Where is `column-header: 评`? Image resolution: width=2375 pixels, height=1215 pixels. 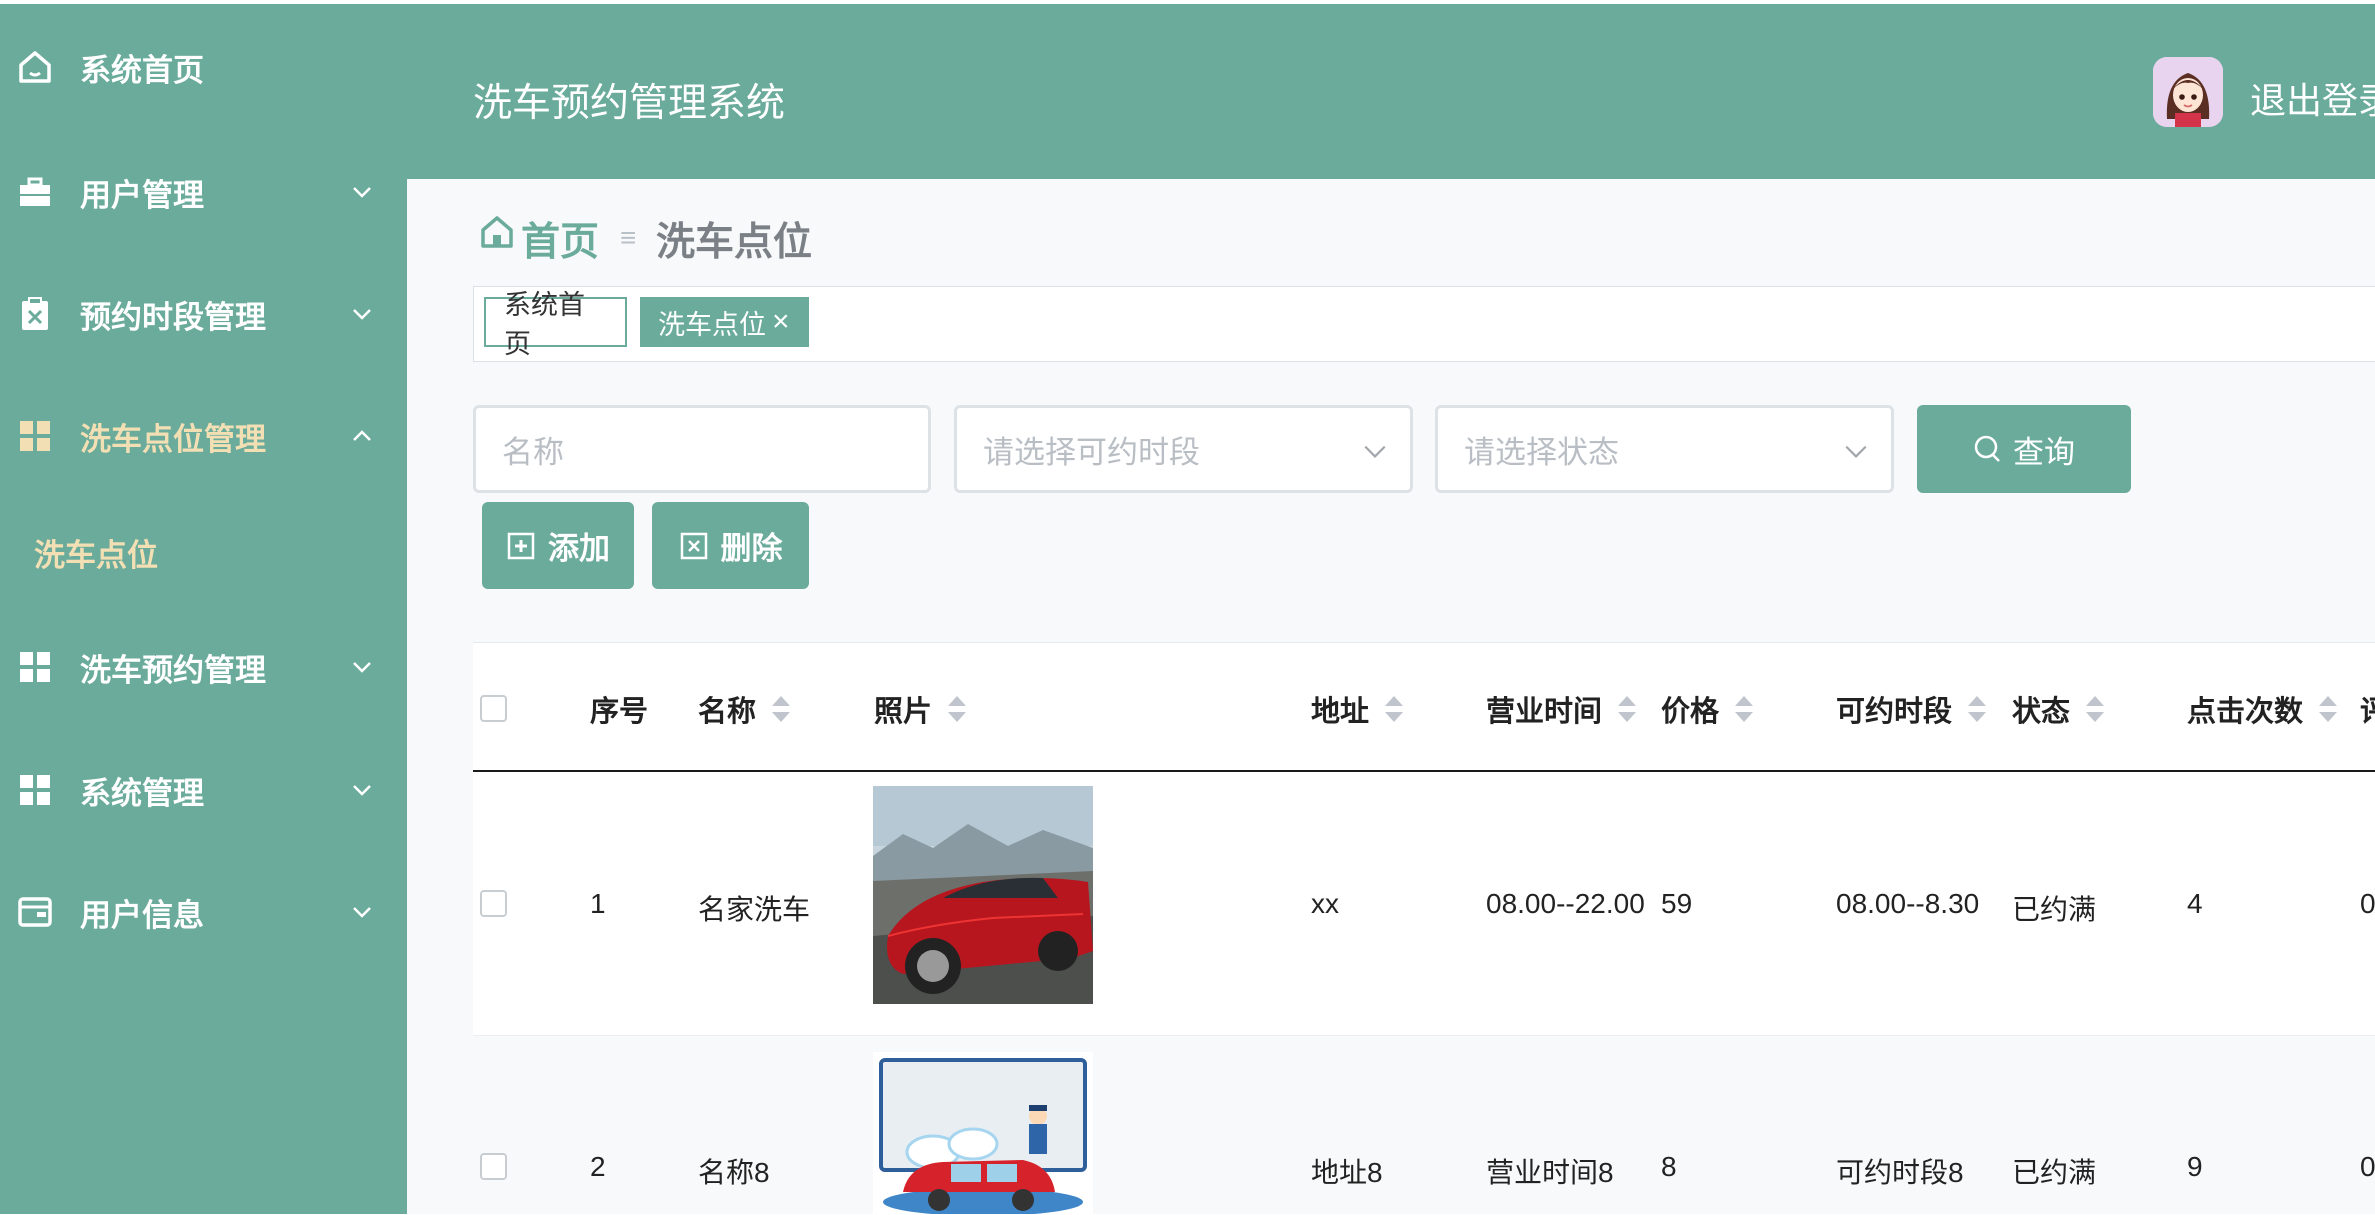 column-header: 评 is located at coordinates (2367, 709).